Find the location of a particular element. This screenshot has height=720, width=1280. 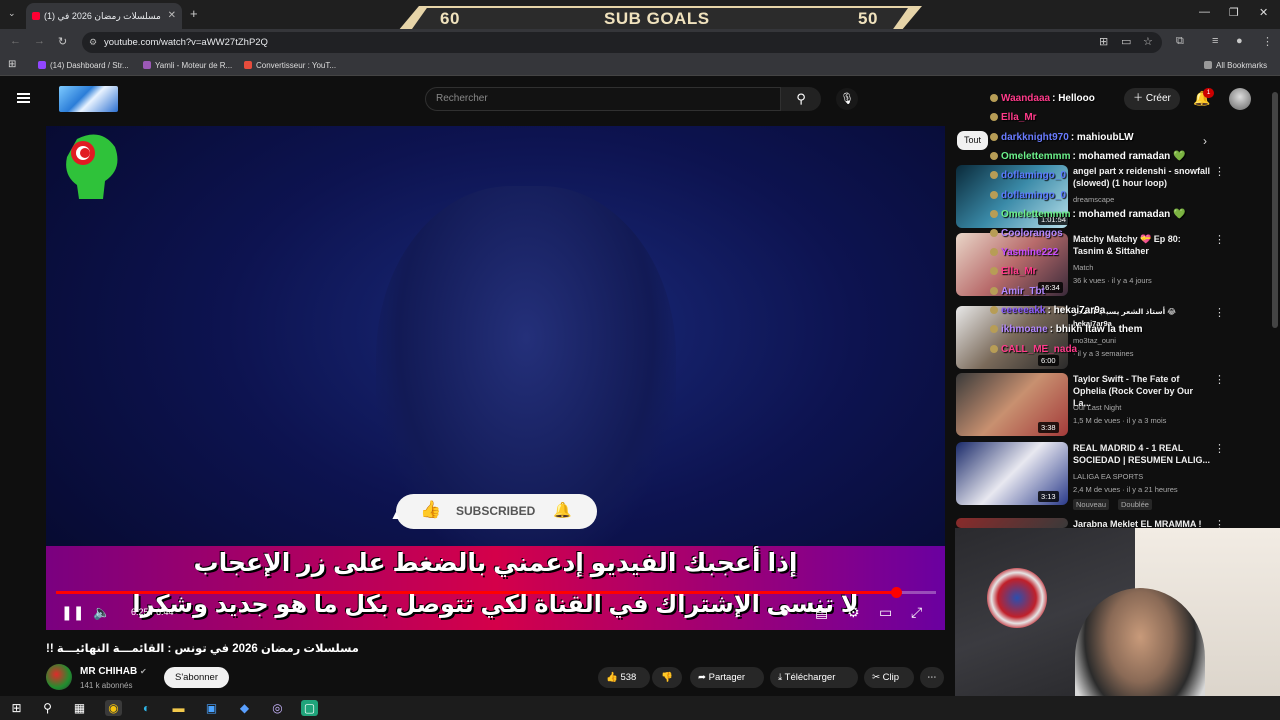

reload-icon: ↻ is located at coordinates (62, 41).